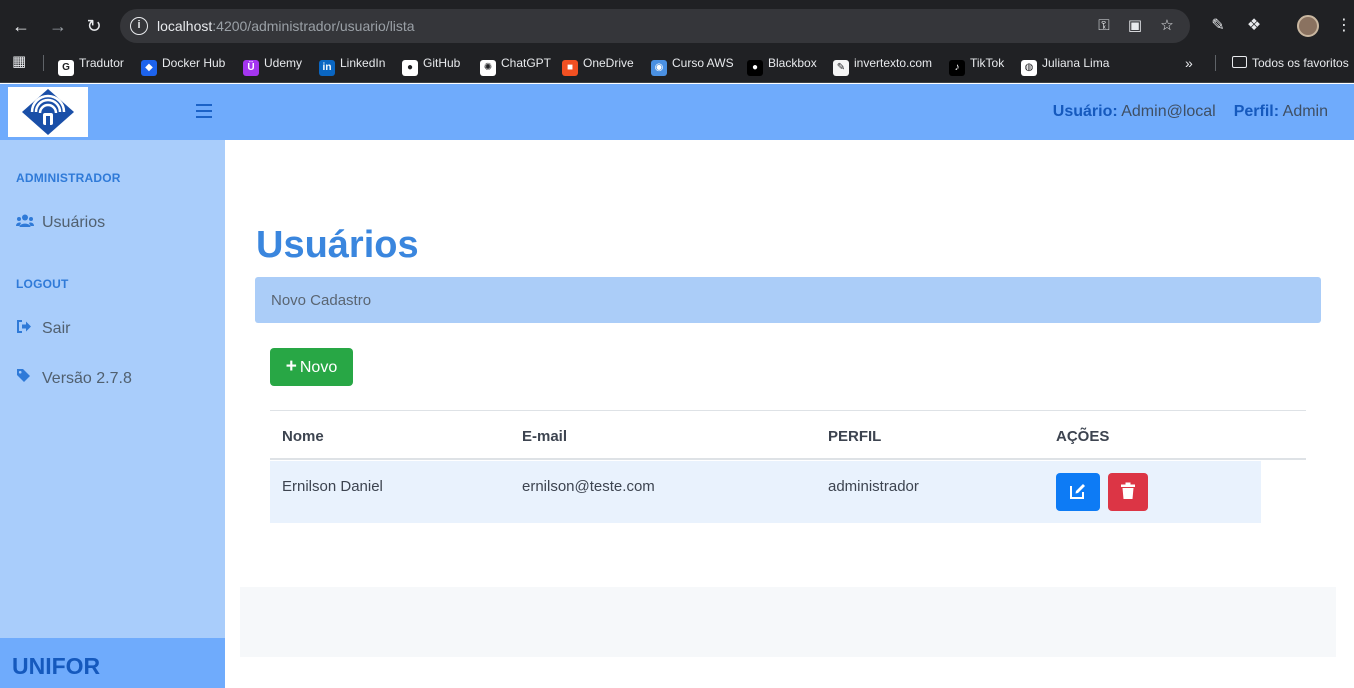 The image size is (1354, 688). I want to click on bookmark-tiktok: ♪ TikTok, so click(977, 65).